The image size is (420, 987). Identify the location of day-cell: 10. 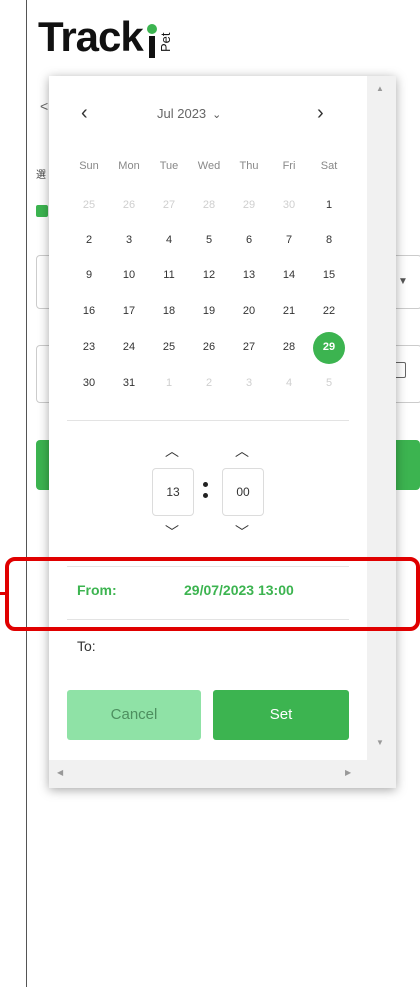
(129, 275).